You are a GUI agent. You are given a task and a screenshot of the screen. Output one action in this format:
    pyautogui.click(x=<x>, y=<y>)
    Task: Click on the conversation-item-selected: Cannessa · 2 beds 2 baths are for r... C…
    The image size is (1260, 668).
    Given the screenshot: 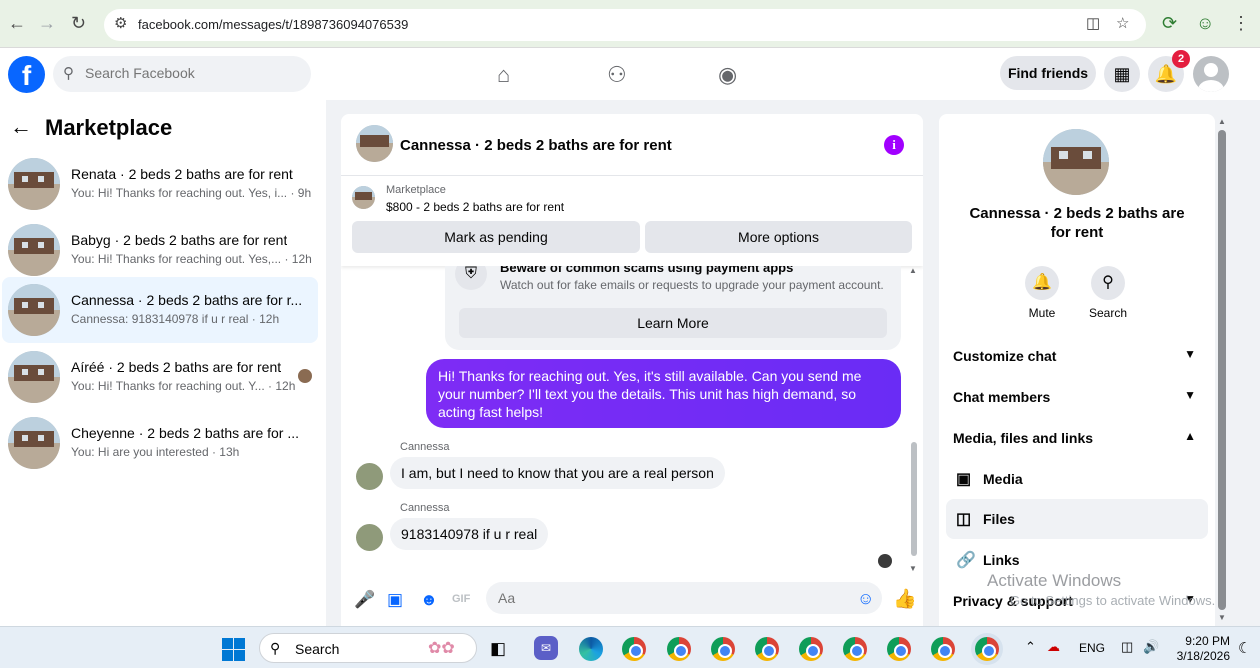 What is the action you would take?
    pyautogui.click(x=160, y=310)
    